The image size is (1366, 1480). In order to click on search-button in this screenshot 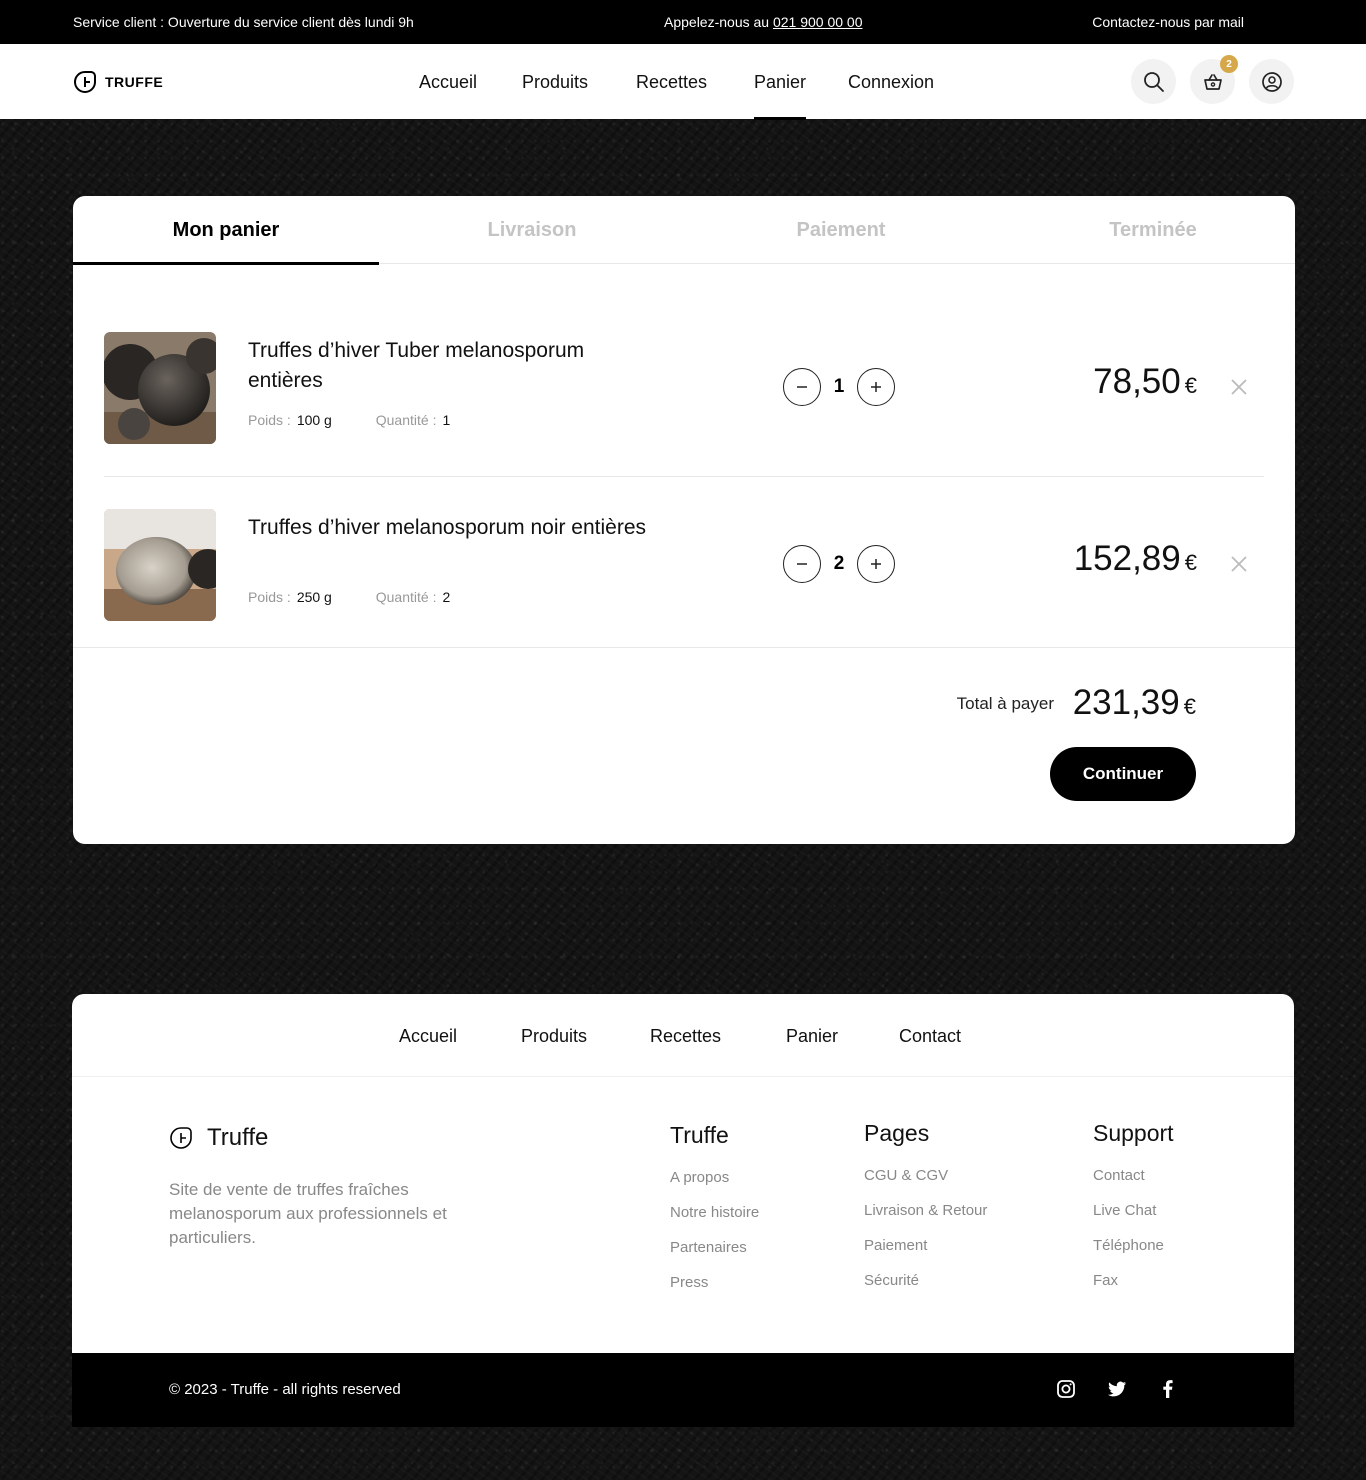, I will do `click(1153, 81)`.